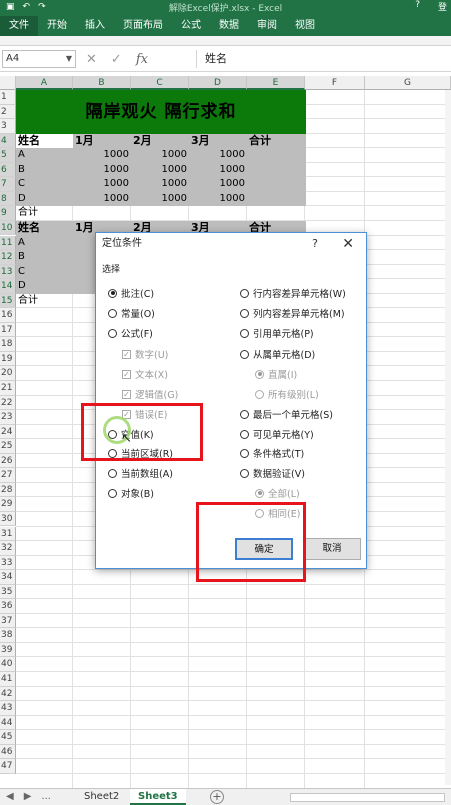  What do you see at coordinates (8, 475) in the screenshot?
I see `row-header-27: 27` at bounding box center [8, 475].